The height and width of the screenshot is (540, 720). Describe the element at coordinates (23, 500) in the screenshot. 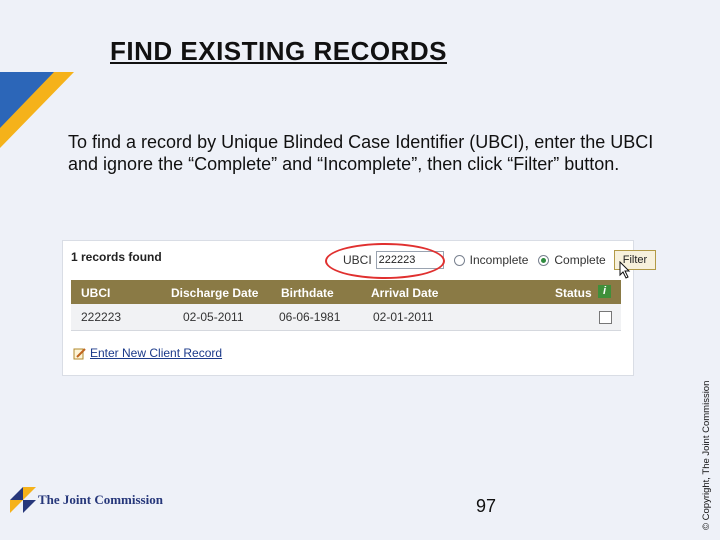

I see `joint-commission-logo-icon` at that location.